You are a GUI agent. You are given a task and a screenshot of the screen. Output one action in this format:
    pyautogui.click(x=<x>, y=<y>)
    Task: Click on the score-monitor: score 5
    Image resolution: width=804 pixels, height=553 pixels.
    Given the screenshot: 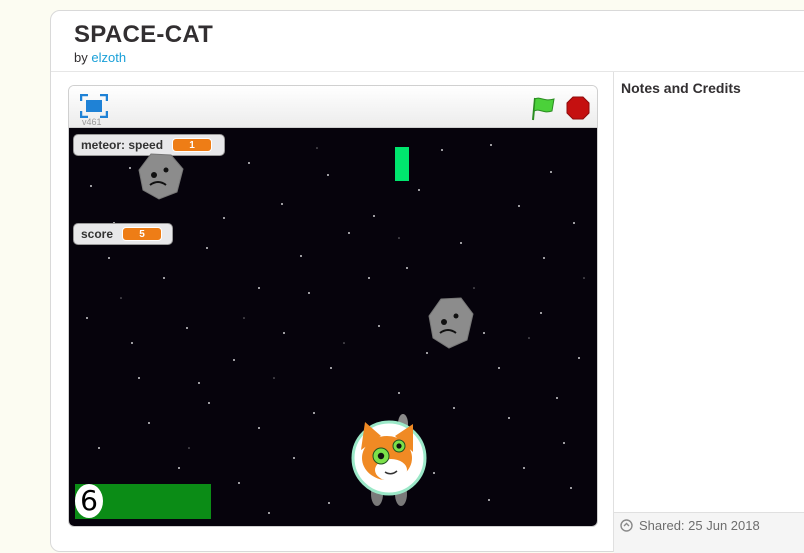 What is the action you would take?
    pyautogui.click(x=123, y=234)
    